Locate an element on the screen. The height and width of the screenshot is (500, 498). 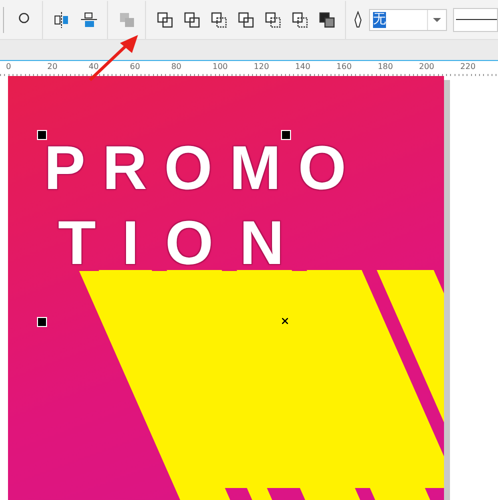
center-mark-icon is located at coordinates (285, 321).